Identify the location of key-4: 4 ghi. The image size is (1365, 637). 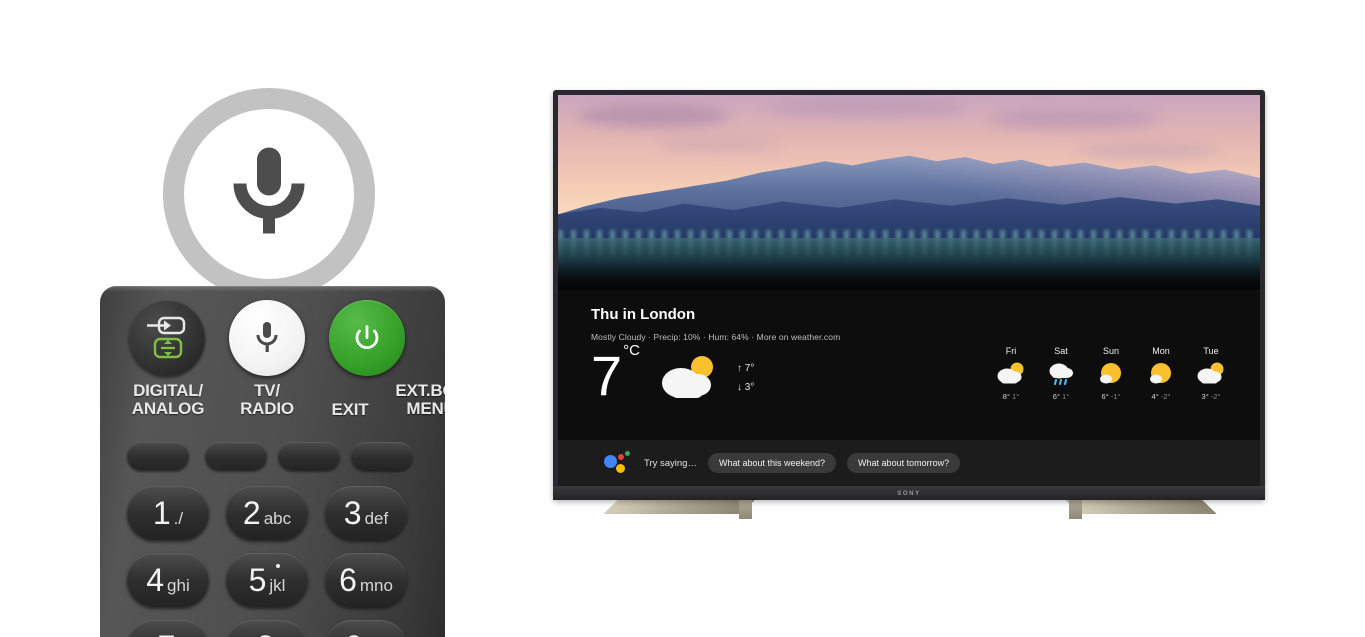
(168, 580).